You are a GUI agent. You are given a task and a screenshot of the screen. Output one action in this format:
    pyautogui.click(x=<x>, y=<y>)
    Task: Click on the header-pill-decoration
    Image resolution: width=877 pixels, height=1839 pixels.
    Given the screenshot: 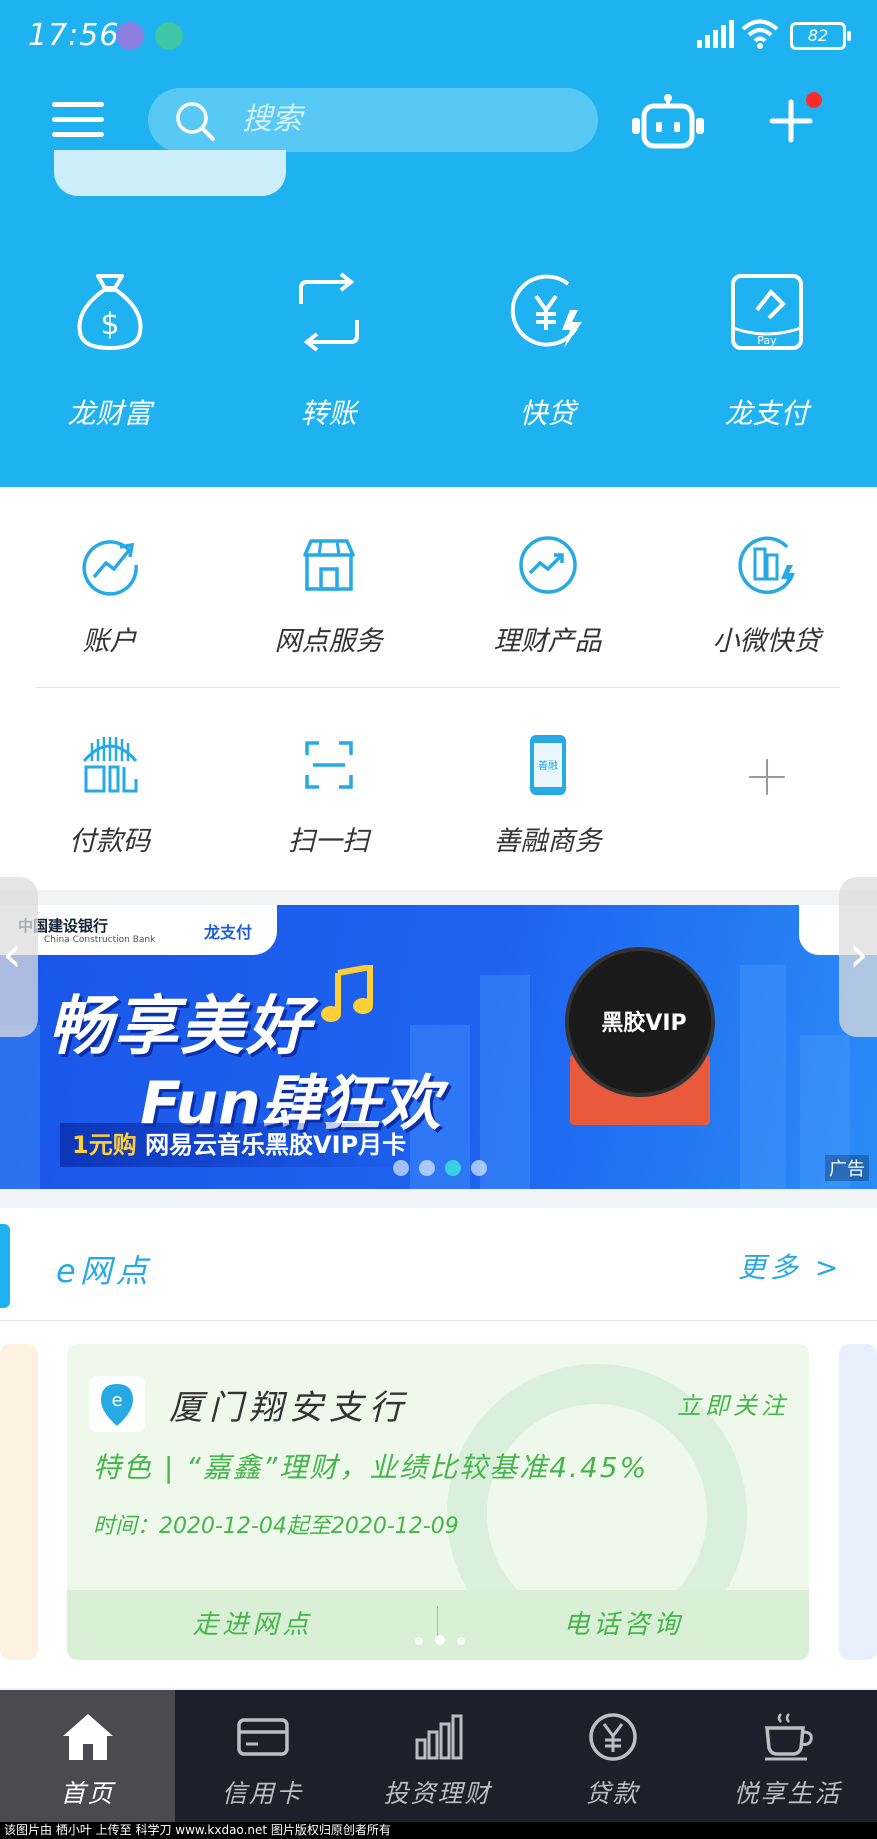 What is the action you would take?
    pyautogui.click(x=170, y=173)
    